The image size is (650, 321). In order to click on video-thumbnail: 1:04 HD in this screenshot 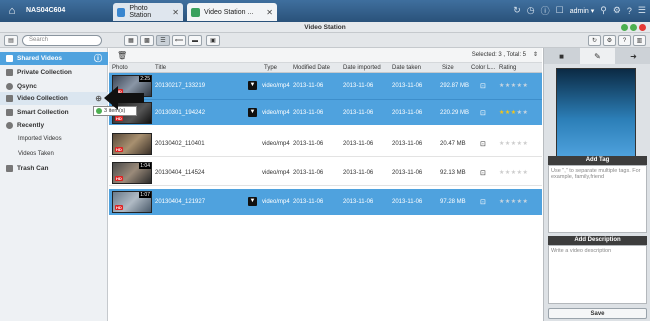, I will do `click(132, 173)`.